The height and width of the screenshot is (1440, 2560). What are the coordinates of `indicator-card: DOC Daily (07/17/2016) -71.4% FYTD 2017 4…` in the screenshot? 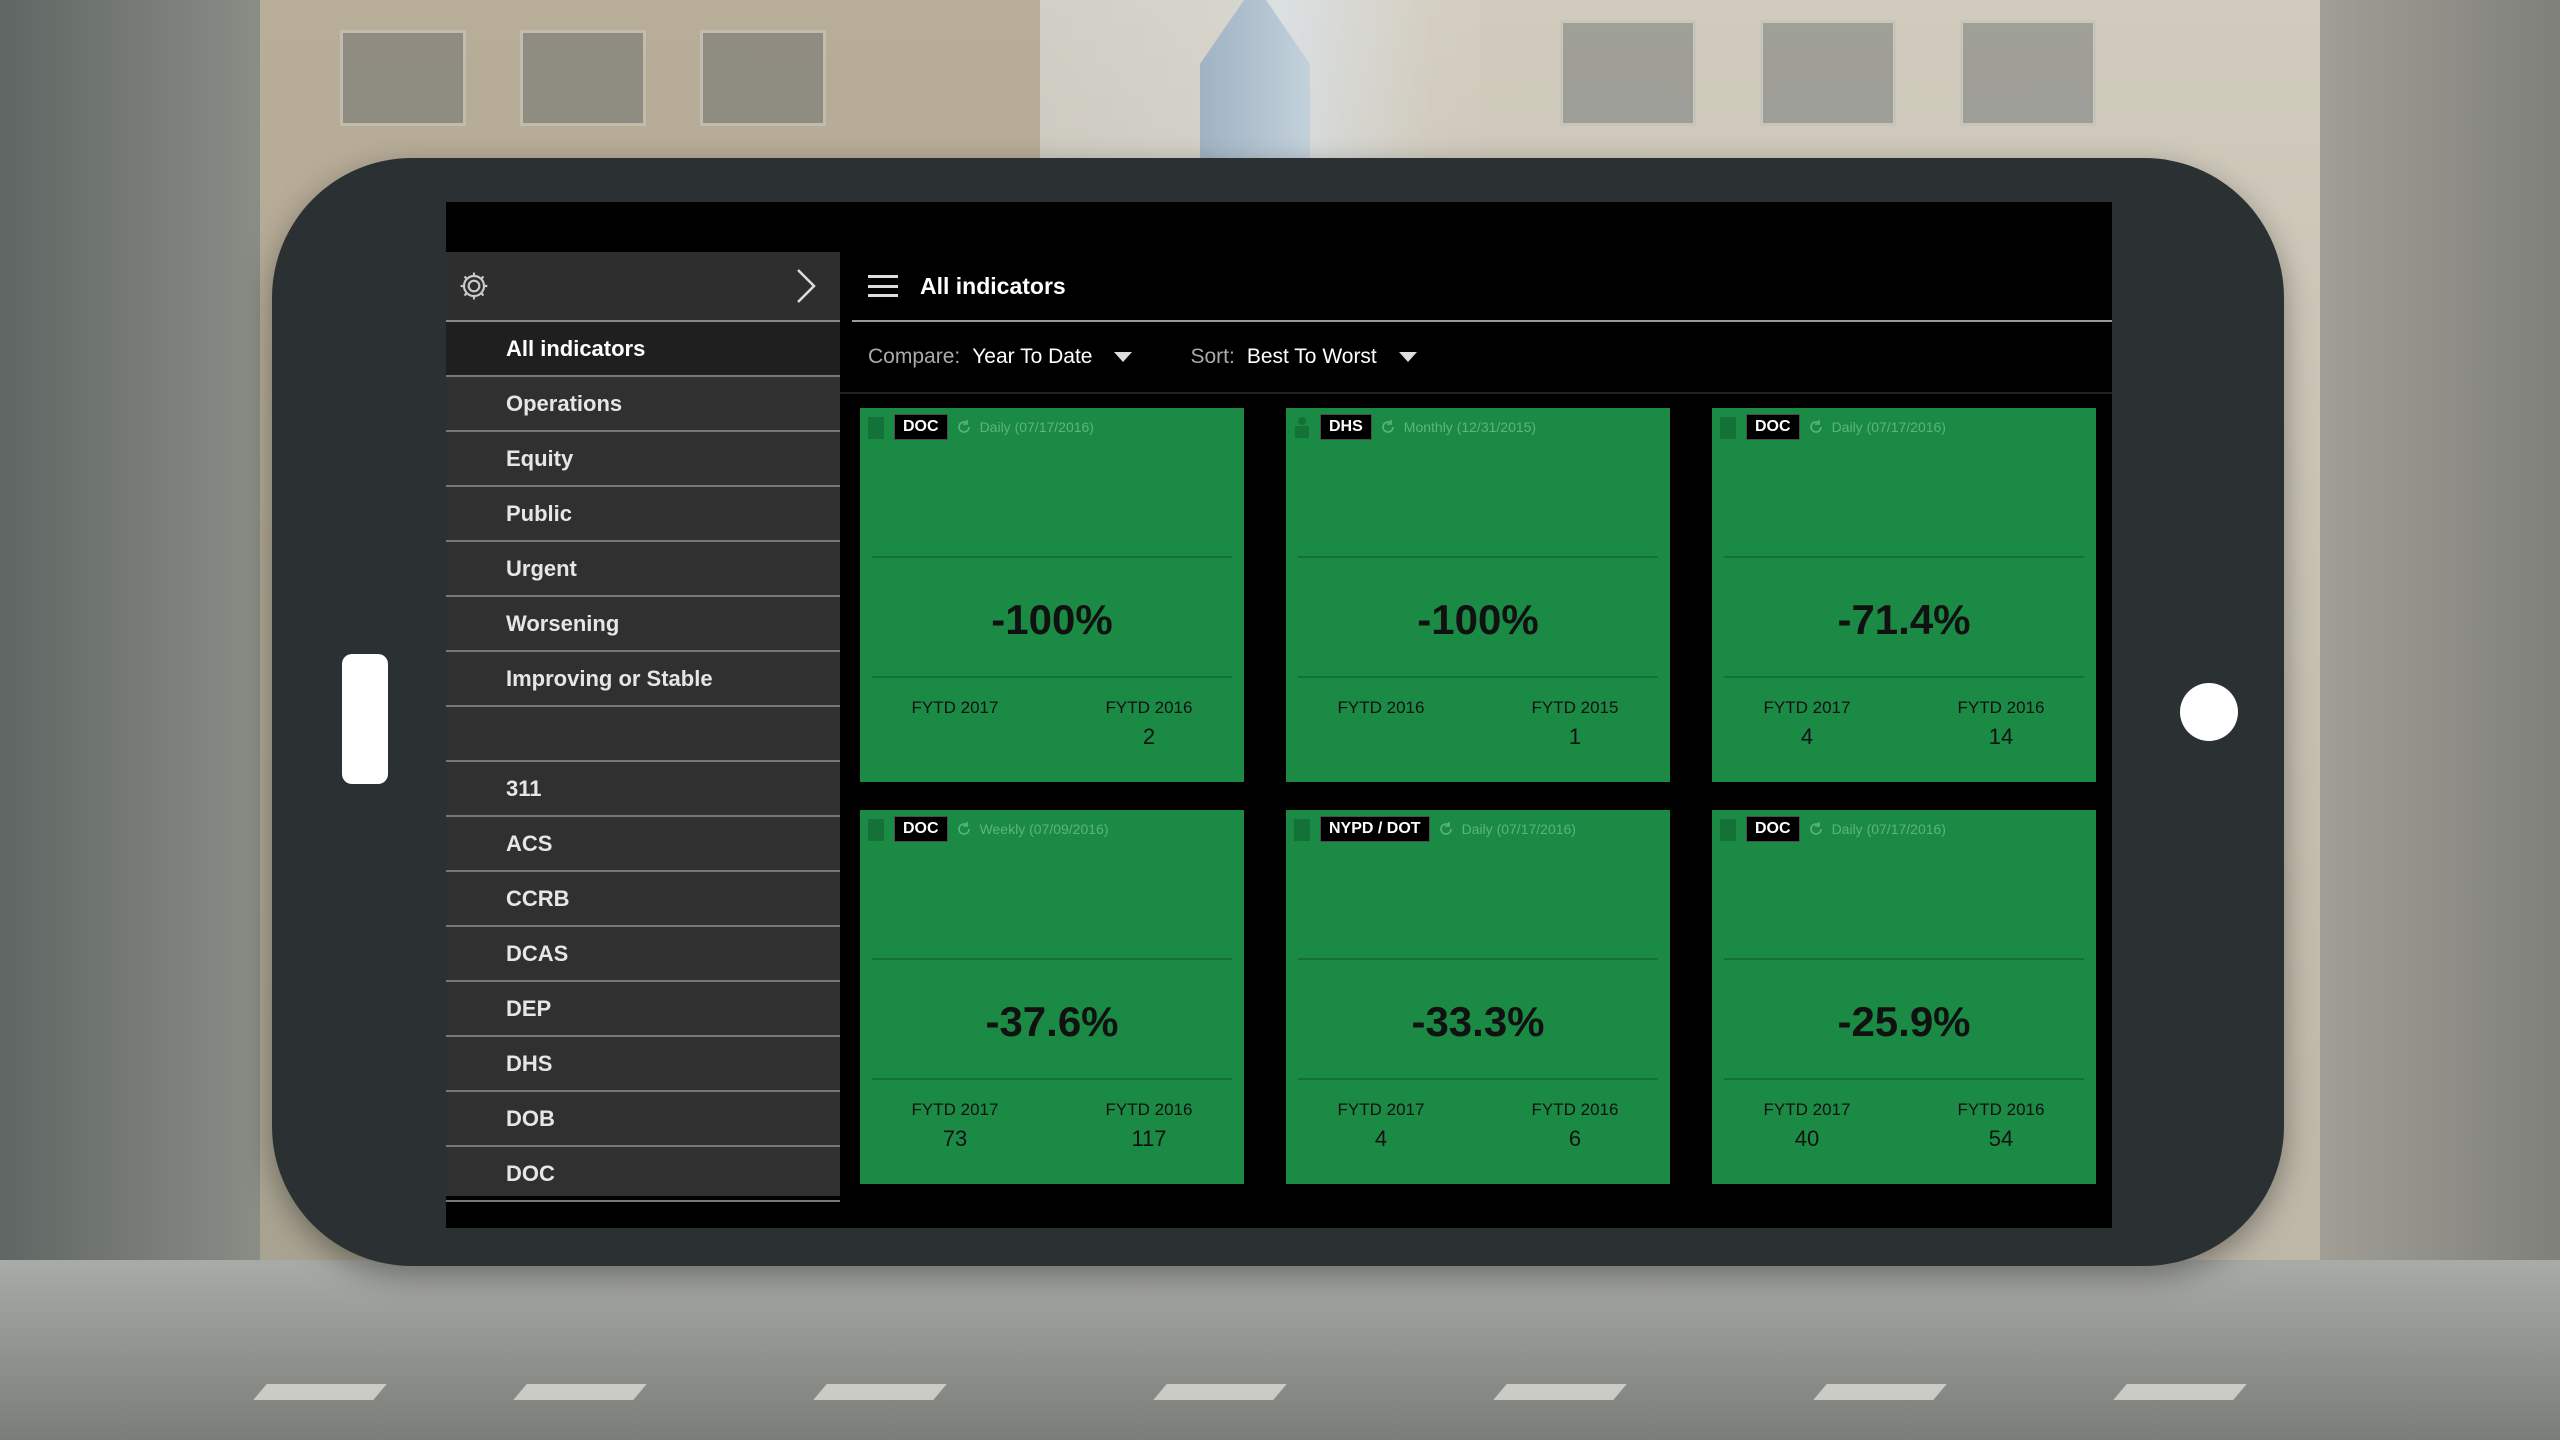 It's located at (1904, 595).